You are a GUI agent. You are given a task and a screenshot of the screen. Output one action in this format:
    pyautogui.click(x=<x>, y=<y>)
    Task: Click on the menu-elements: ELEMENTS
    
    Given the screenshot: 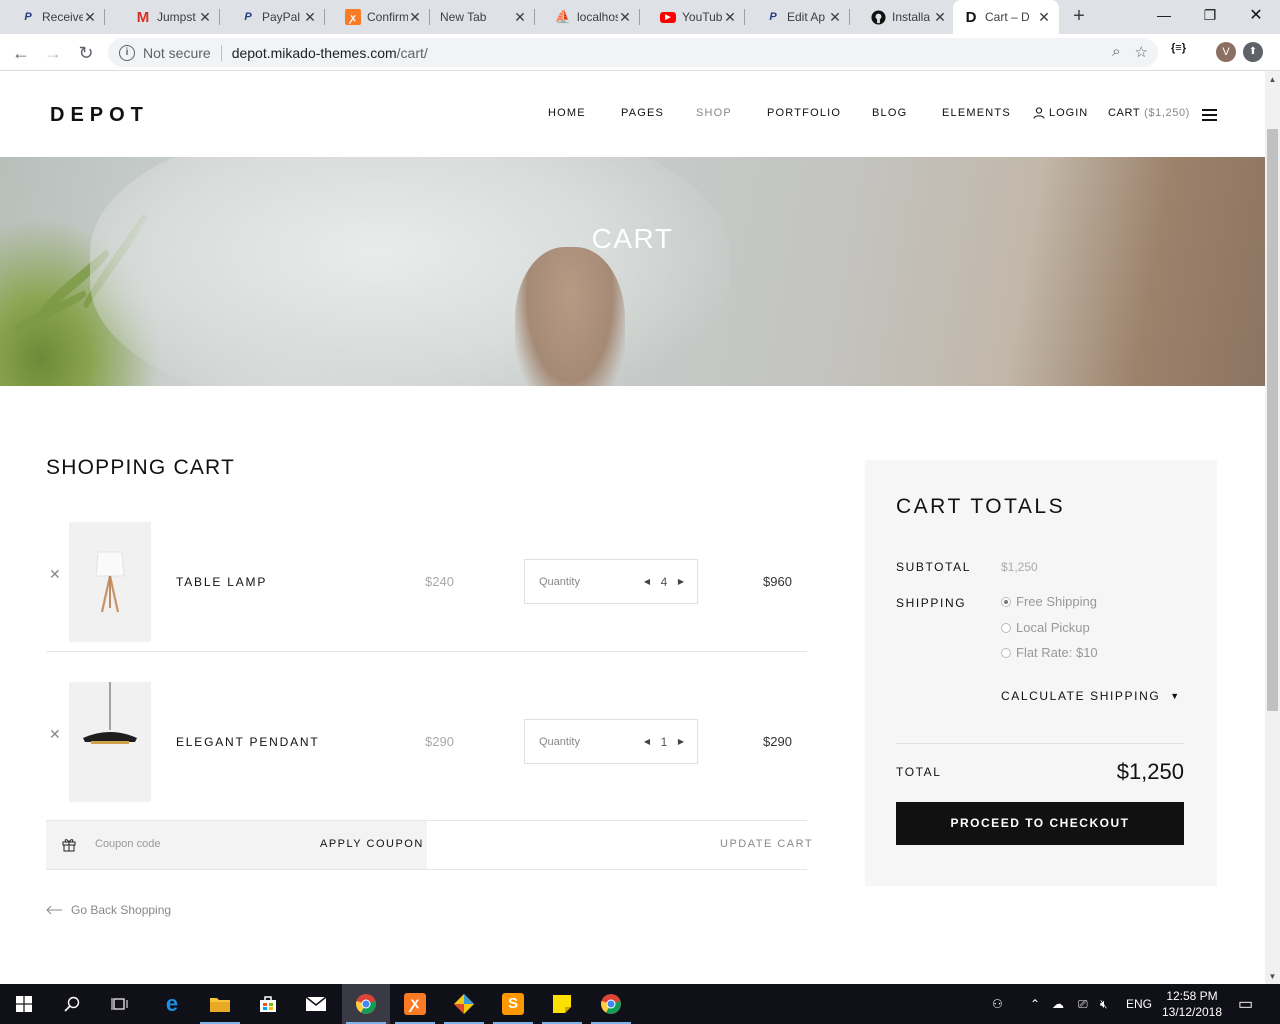 What is the action you would take?
    pyautogui.click(x=976, y=113)
    